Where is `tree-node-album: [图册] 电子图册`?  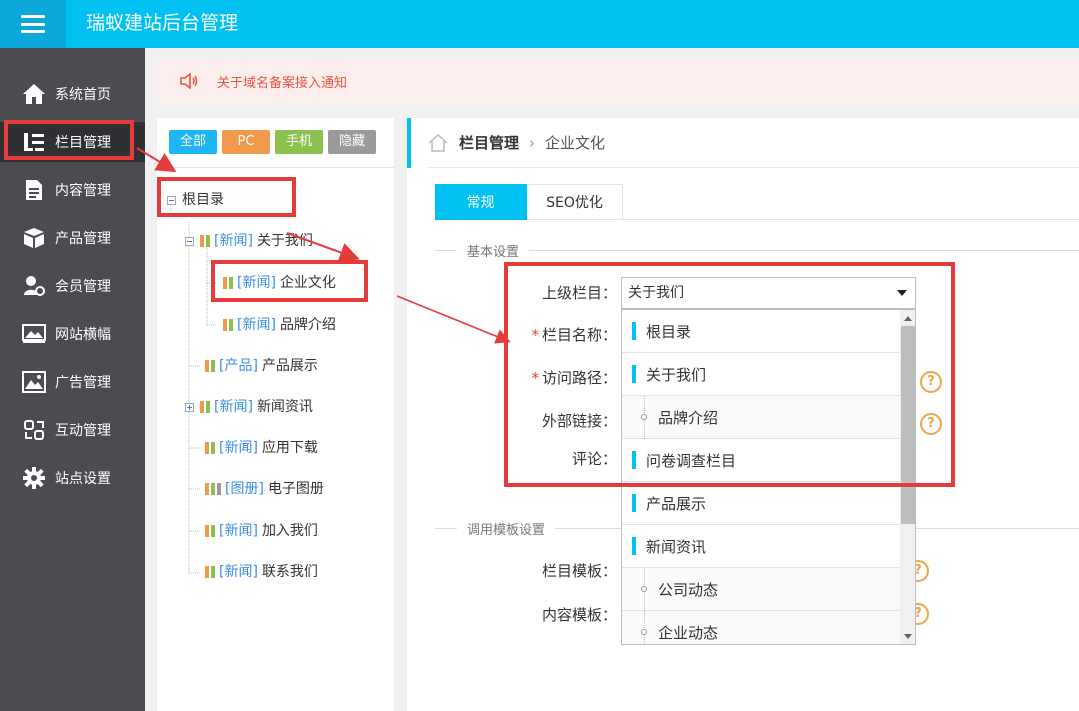 tree-node-album: [图册] 电子图册 is located at coordinates (264, 489).